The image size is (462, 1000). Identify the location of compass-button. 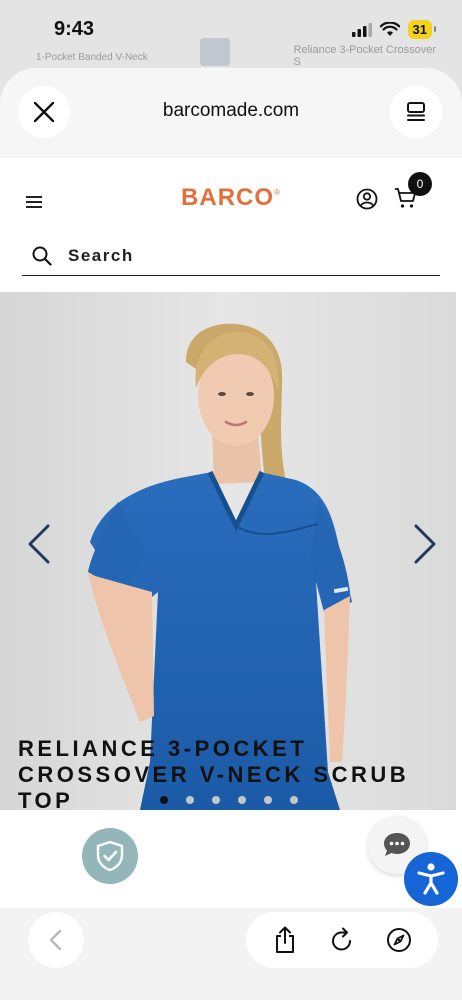
(399, 940).